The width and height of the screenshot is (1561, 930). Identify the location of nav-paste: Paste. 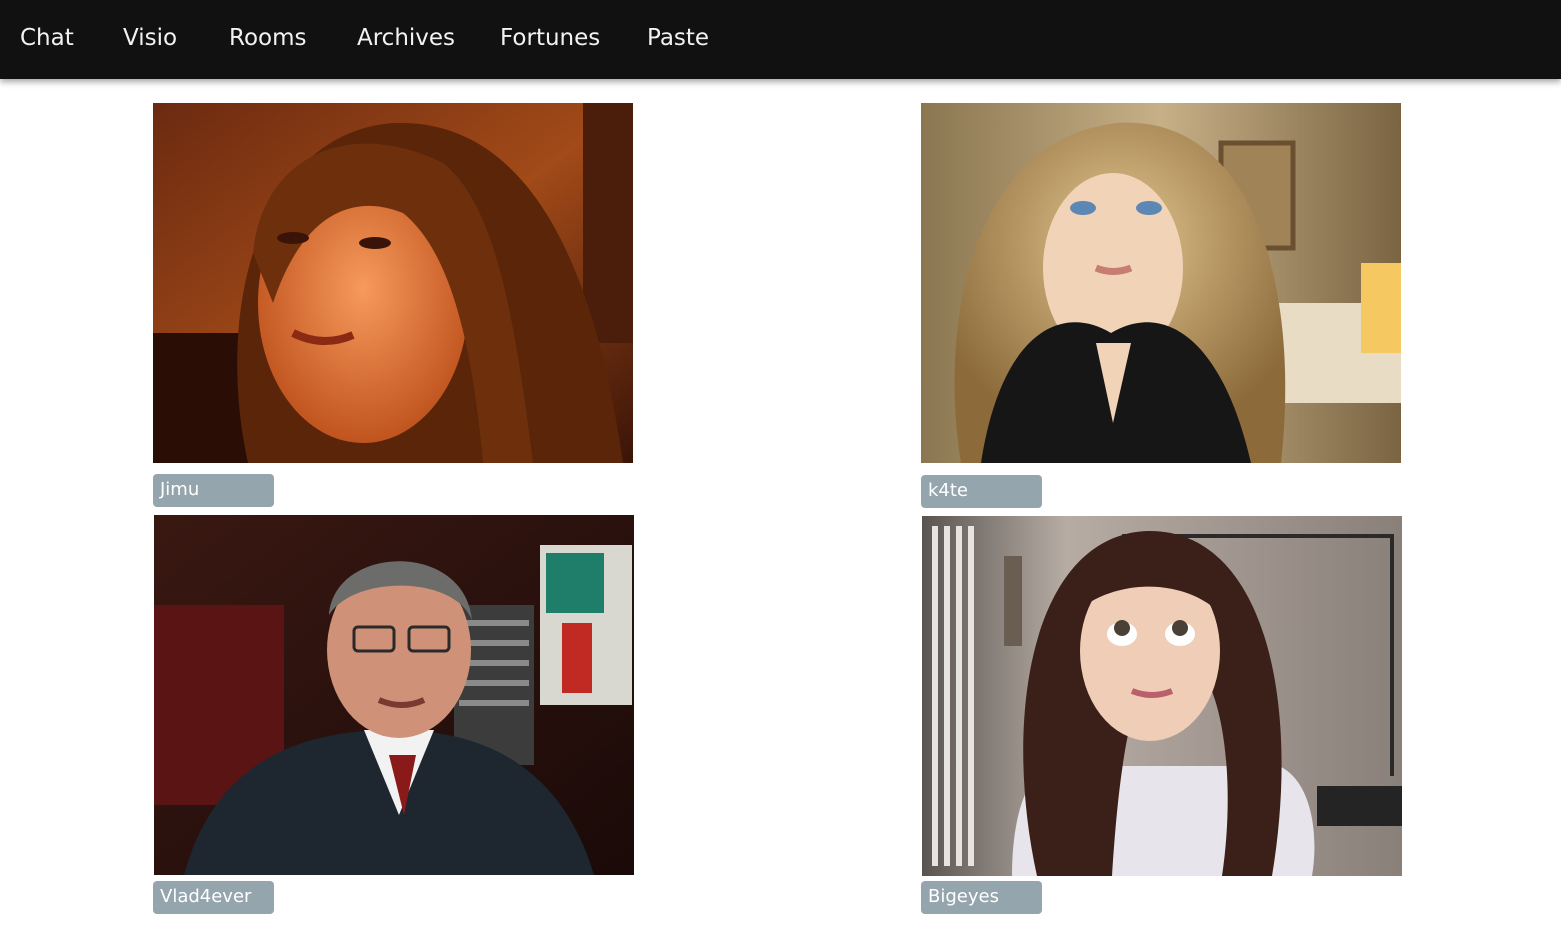
(678, 39).